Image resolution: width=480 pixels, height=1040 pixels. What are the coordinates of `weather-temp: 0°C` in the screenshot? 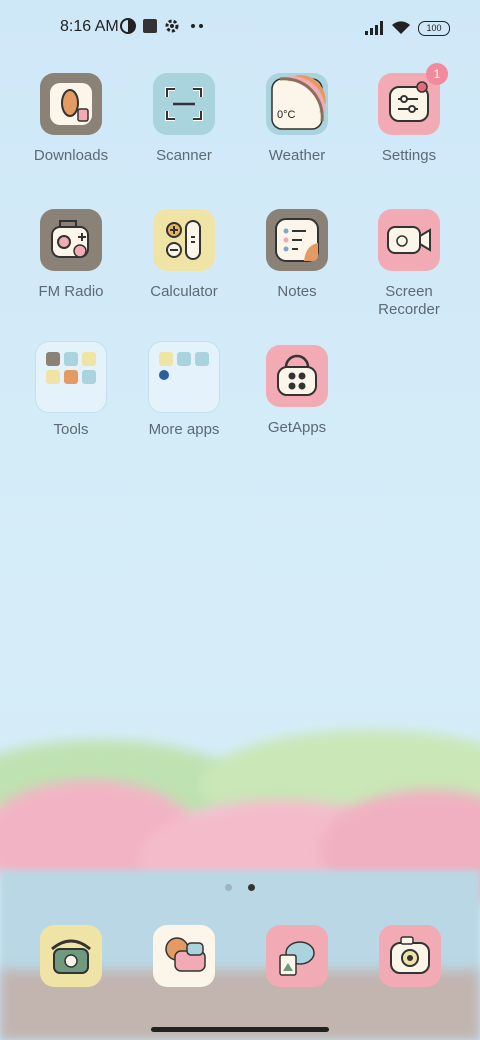 It's located at (286, 115).